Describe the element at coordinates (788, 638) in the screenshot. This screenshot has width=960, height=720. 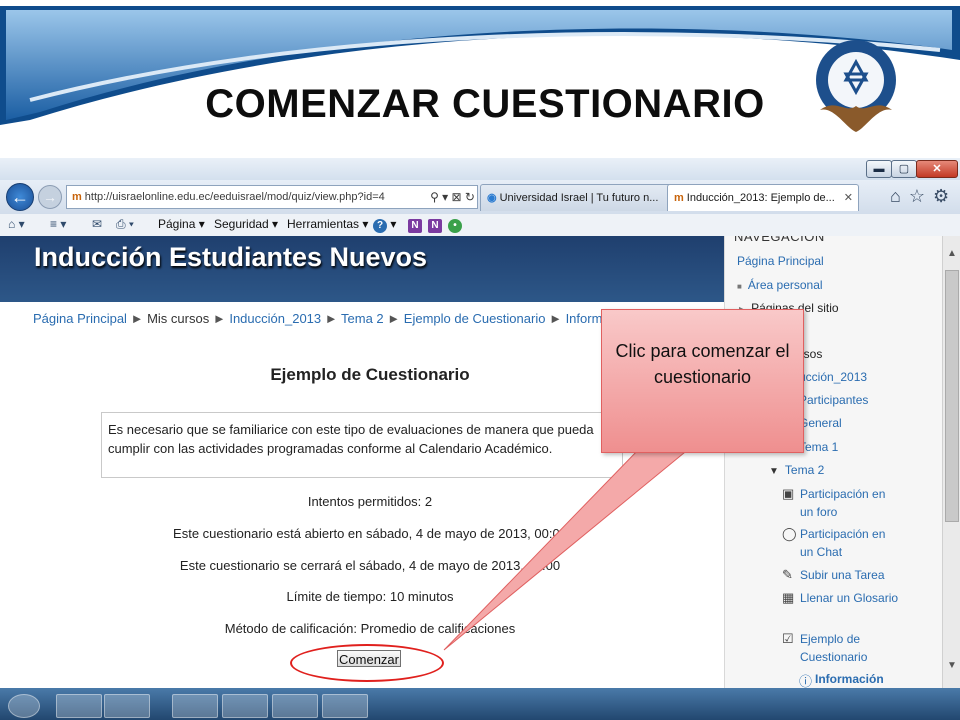
I see `quiz-checkbox-icon: ☑` at that location.